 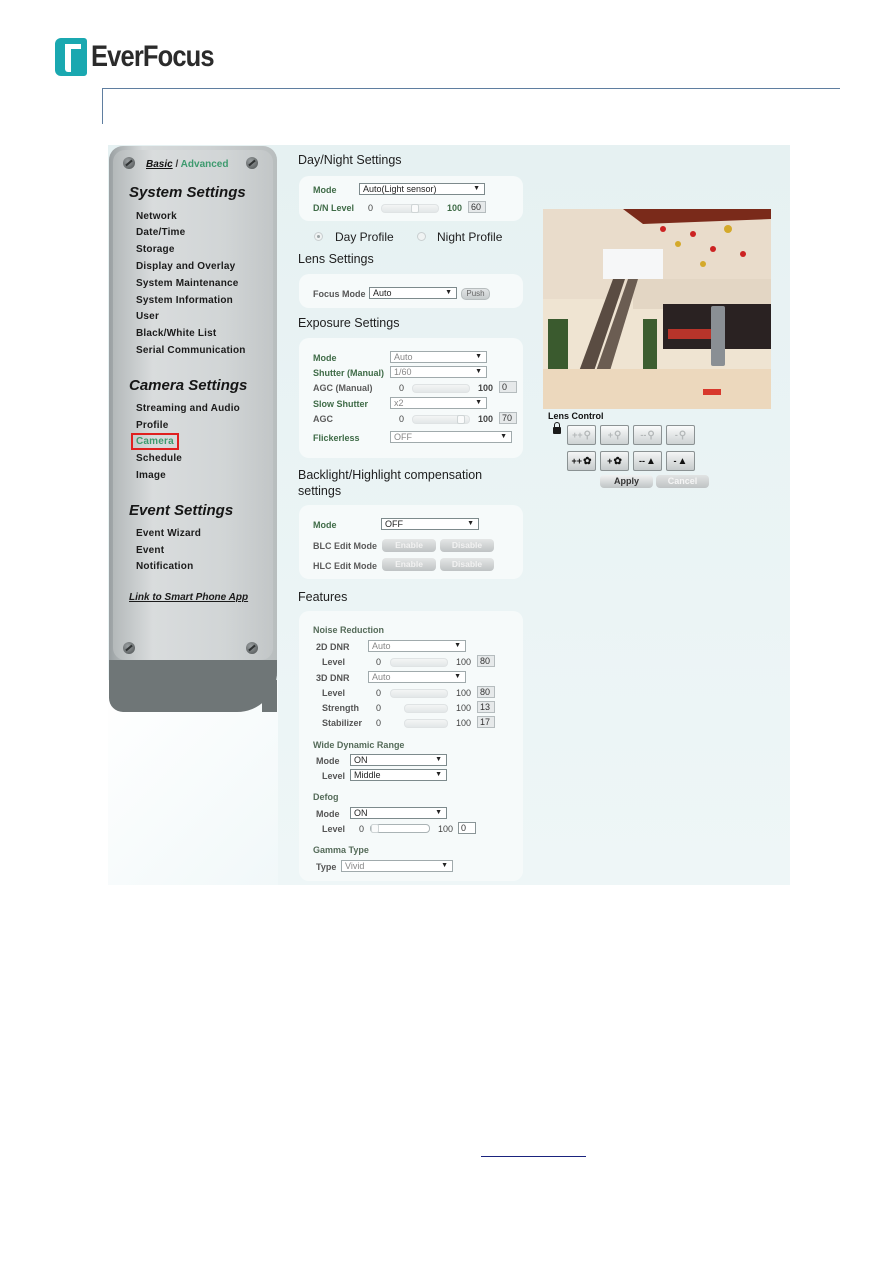 I want to click on defog-mode-select: ON ▼, so click(x=398, y=813).